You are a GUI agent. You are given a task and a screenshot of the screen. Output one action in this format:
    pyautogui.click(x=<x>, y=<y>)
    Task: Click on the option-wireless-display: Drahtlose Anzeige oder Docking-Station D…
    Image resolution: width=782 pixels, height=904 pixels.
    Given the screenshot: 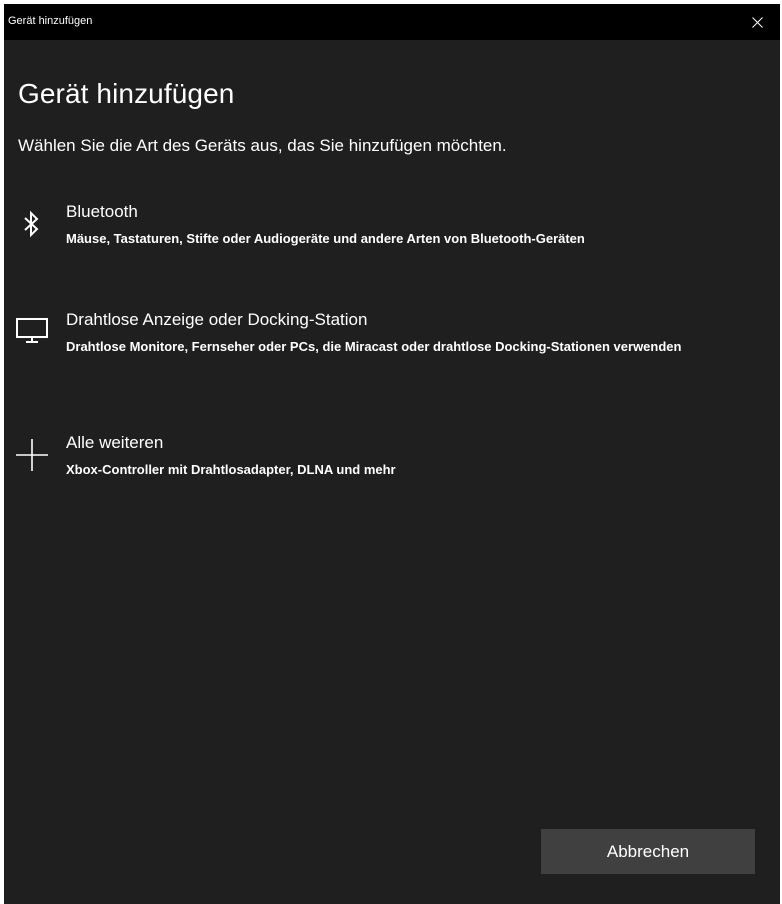 What is the action you would take?
    pyautogui.click(x=392, y=350)
    